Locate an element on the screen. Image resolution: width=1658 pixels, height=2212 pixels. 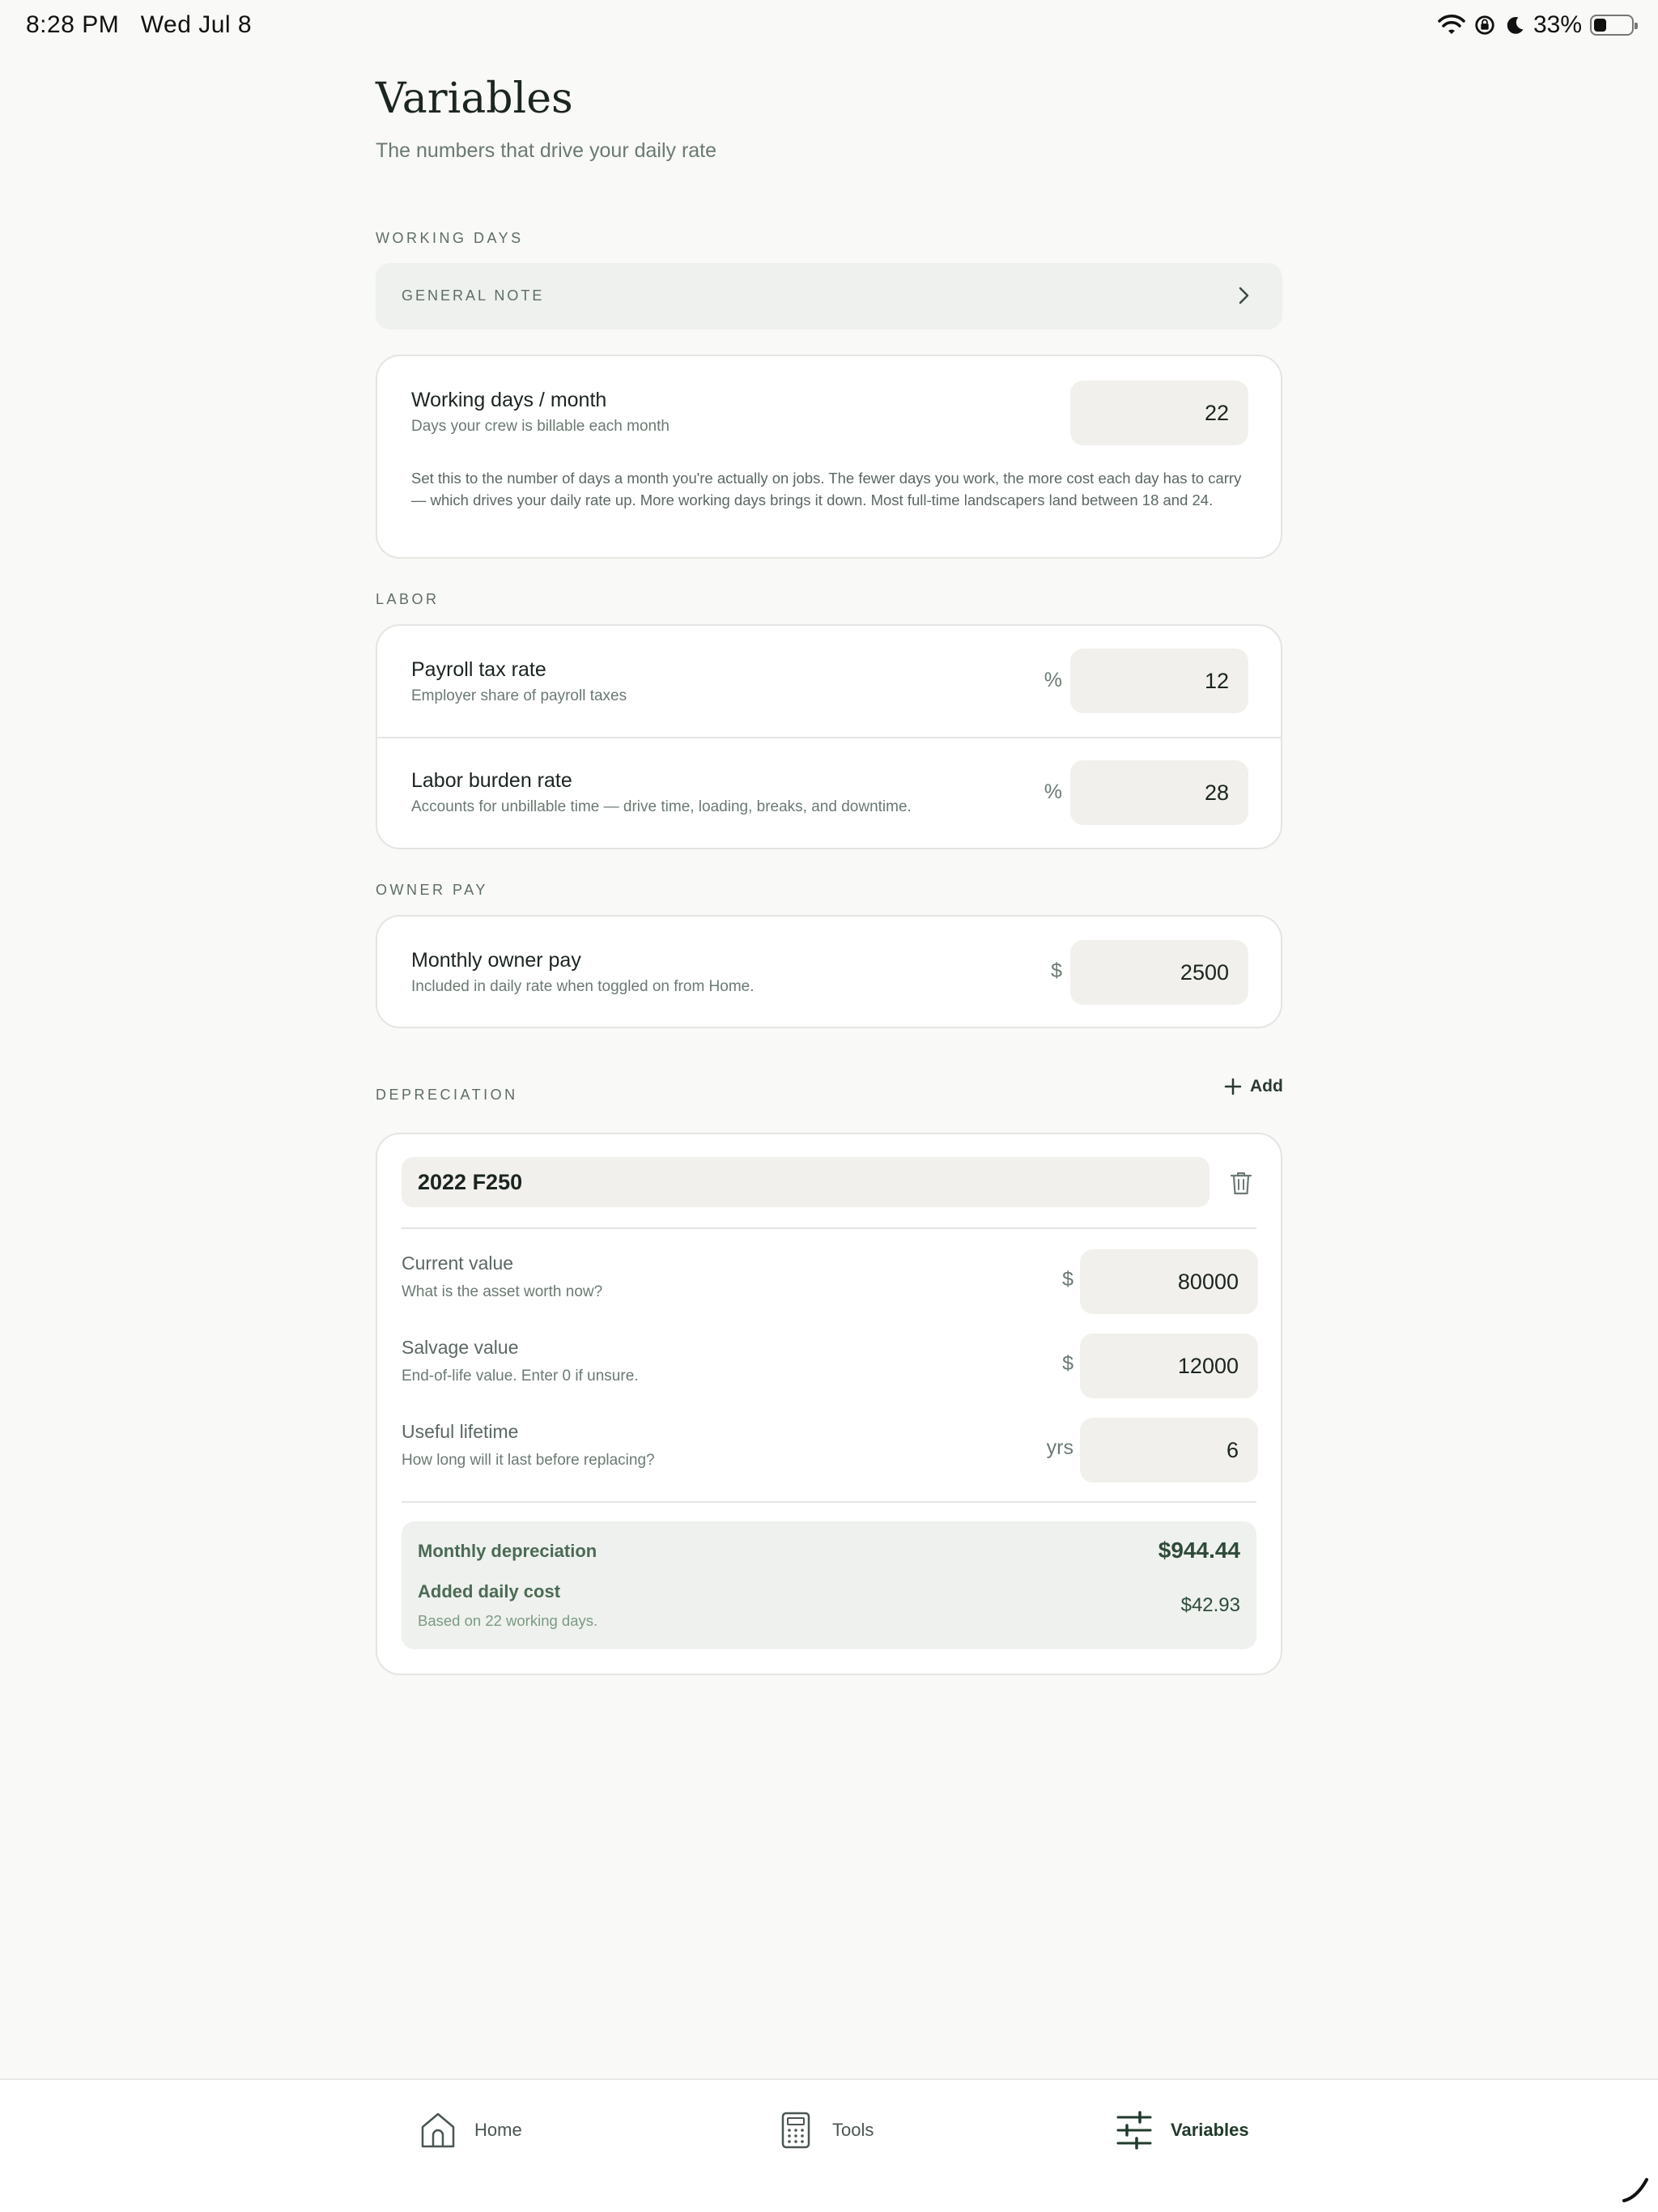
tab-variables-label: Variables is located at coordinates (1210, 2130).